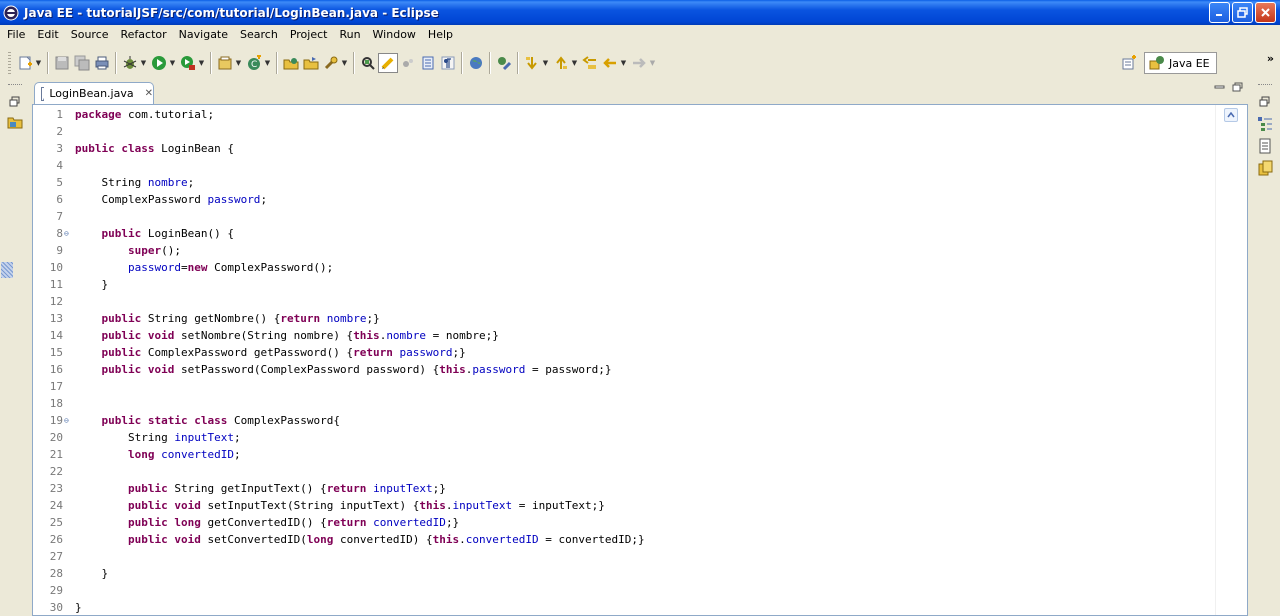 This screenshot has width=1280, height=616. What do you see at coordinates (225, 63) in the screenshot?
I see `new-server-button` at bounding box center [225, 63].